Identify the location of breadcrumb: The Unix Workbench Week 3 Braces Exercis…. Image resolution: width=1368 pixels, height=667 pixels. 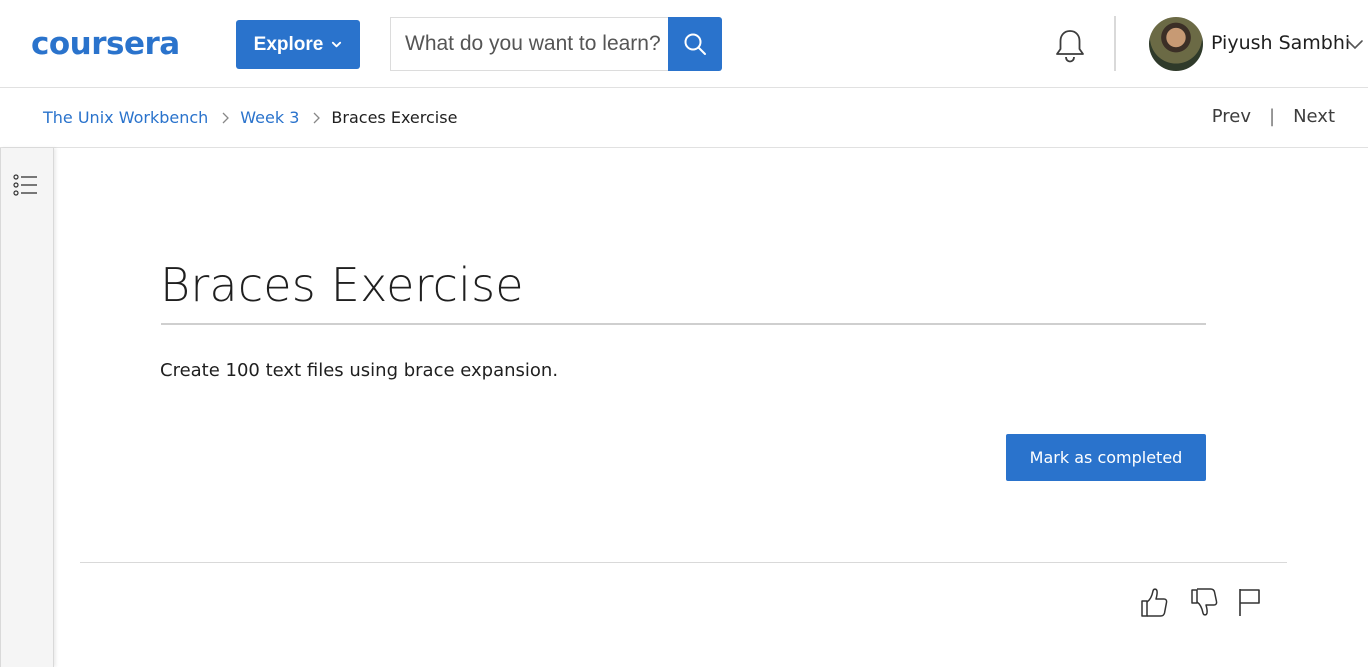
(250, 117).